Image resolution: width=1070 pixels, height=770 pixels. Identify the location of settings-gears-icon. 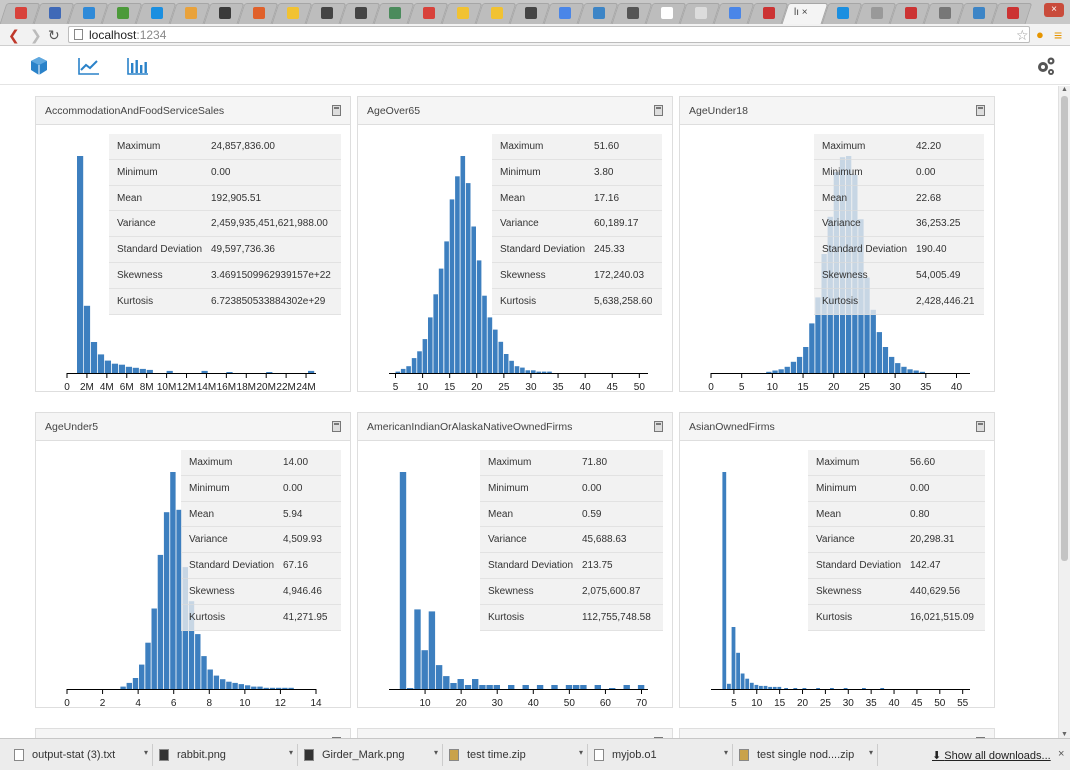
(1046, 66).